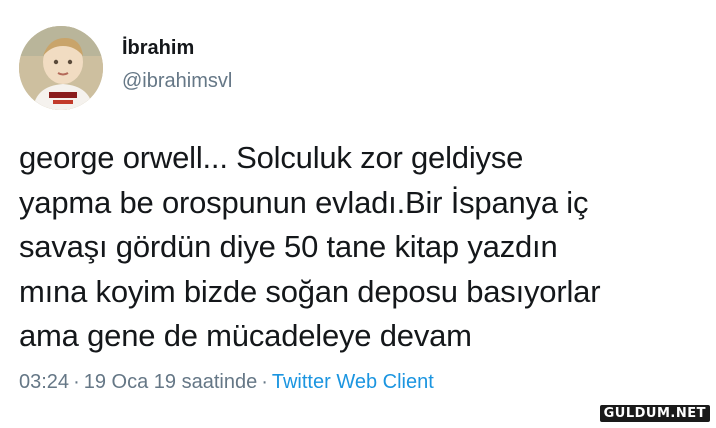 The width and height of the screenshot is (716, 428). What do you see at coordinates (353, 382) in the screenshot?
I see `tweet-client-link: Twitter Web Client` at bounding box center [353, 382].